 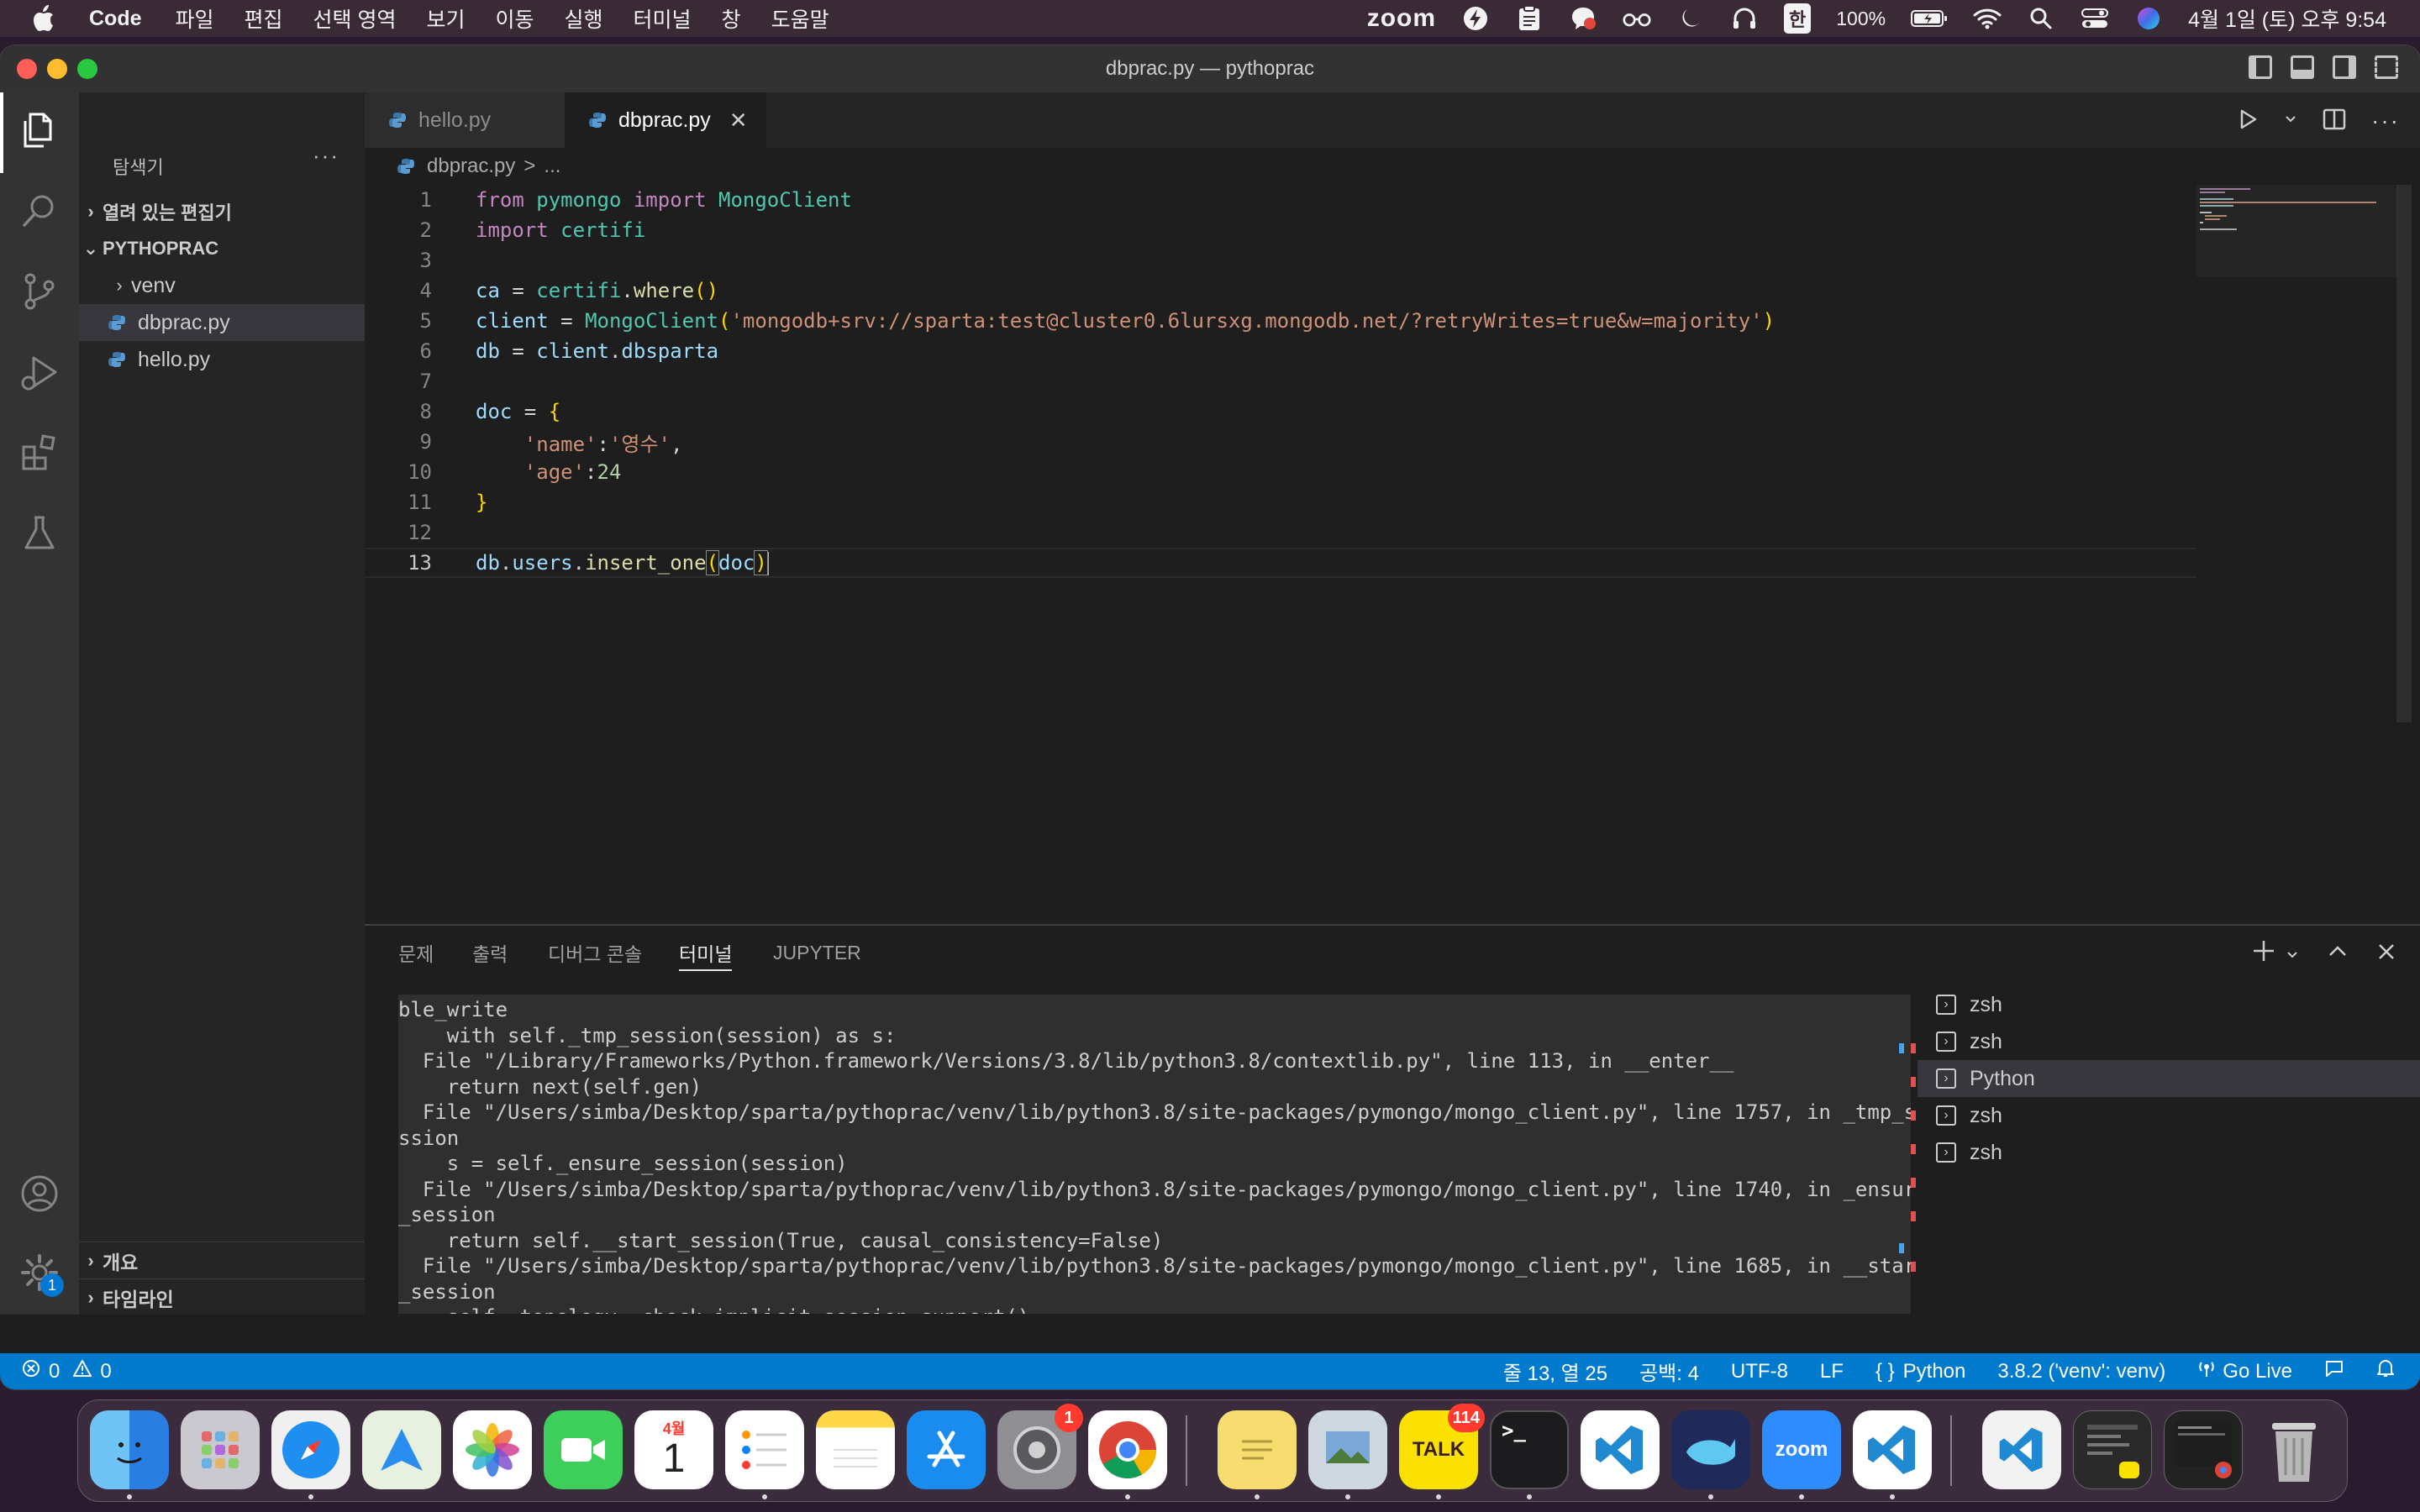 I want to click on bolt-icon, so click(x=1475, y=18).